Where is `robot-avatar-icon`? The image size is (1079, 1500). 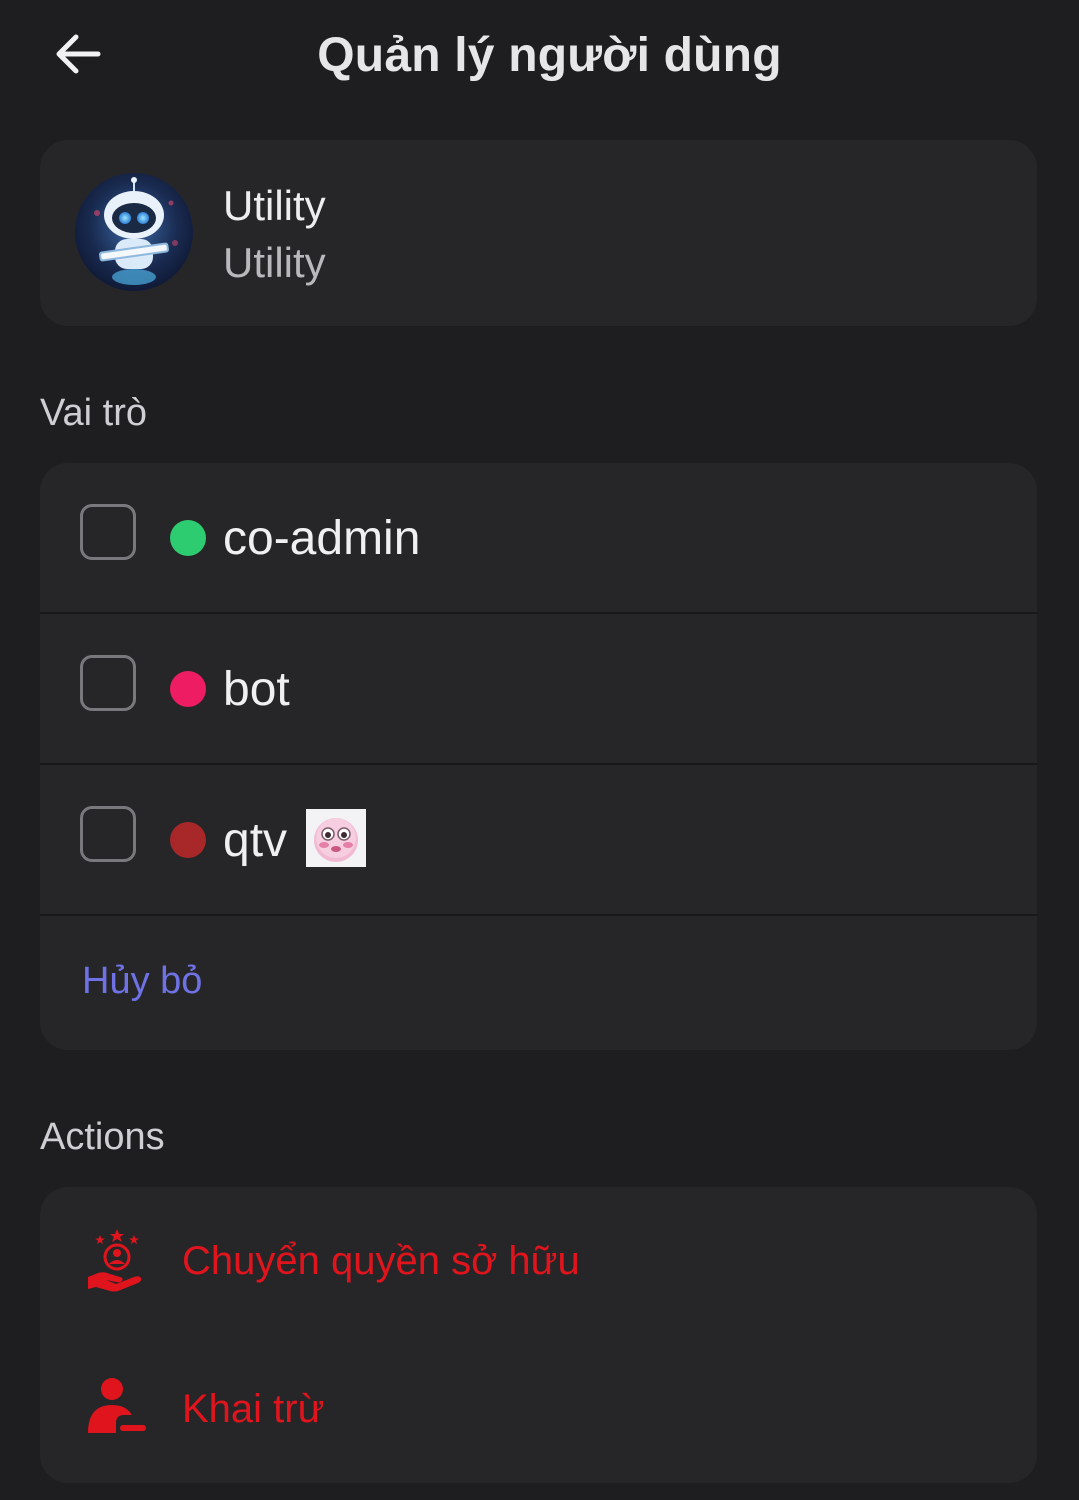
robot-avatar-icon is located at coordinates (134, 232).